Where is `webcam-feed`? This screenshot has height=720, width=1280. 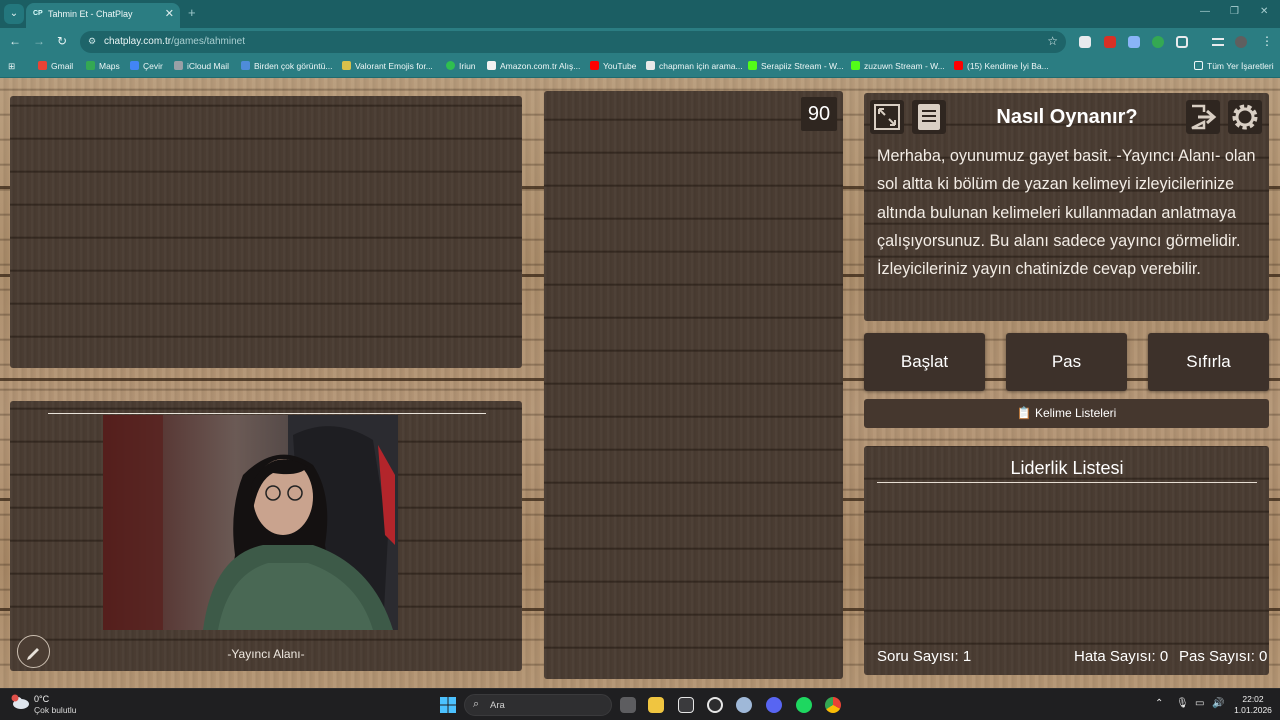 webcam-feed is located at coordinates (250, 522).